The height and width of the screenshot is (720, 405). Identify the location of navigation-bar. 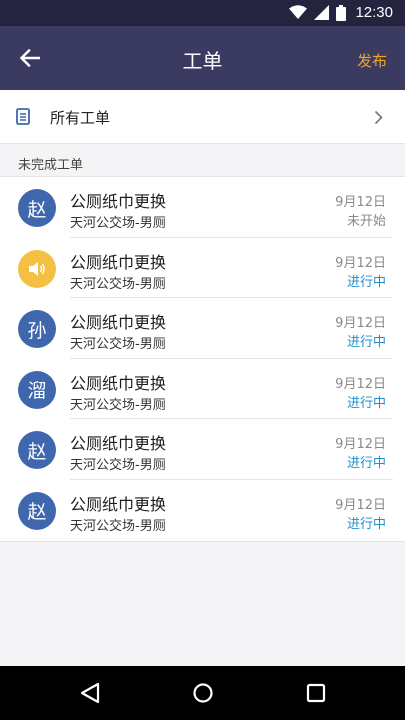
(202, 693).